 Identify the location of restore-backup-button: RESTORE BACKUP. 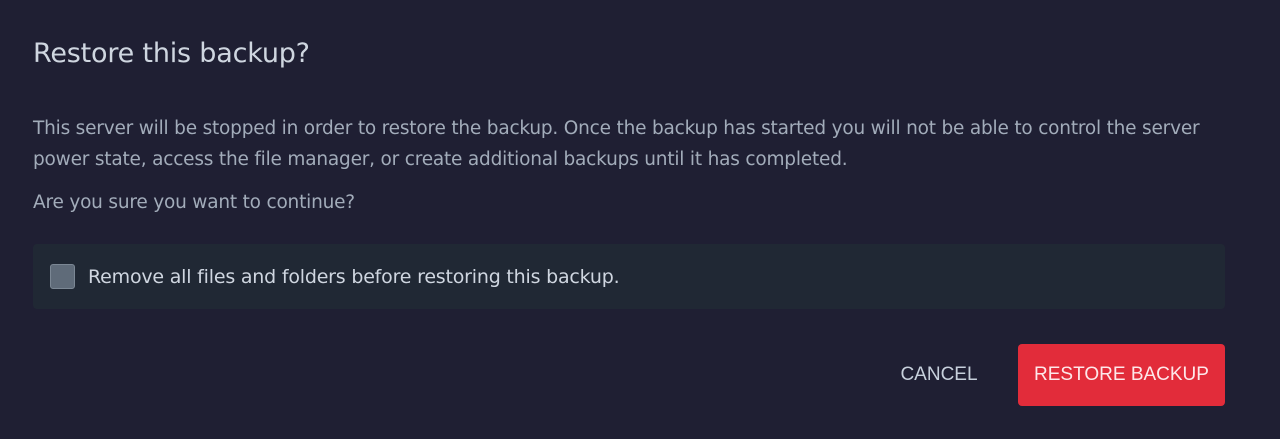
(1121, 375).